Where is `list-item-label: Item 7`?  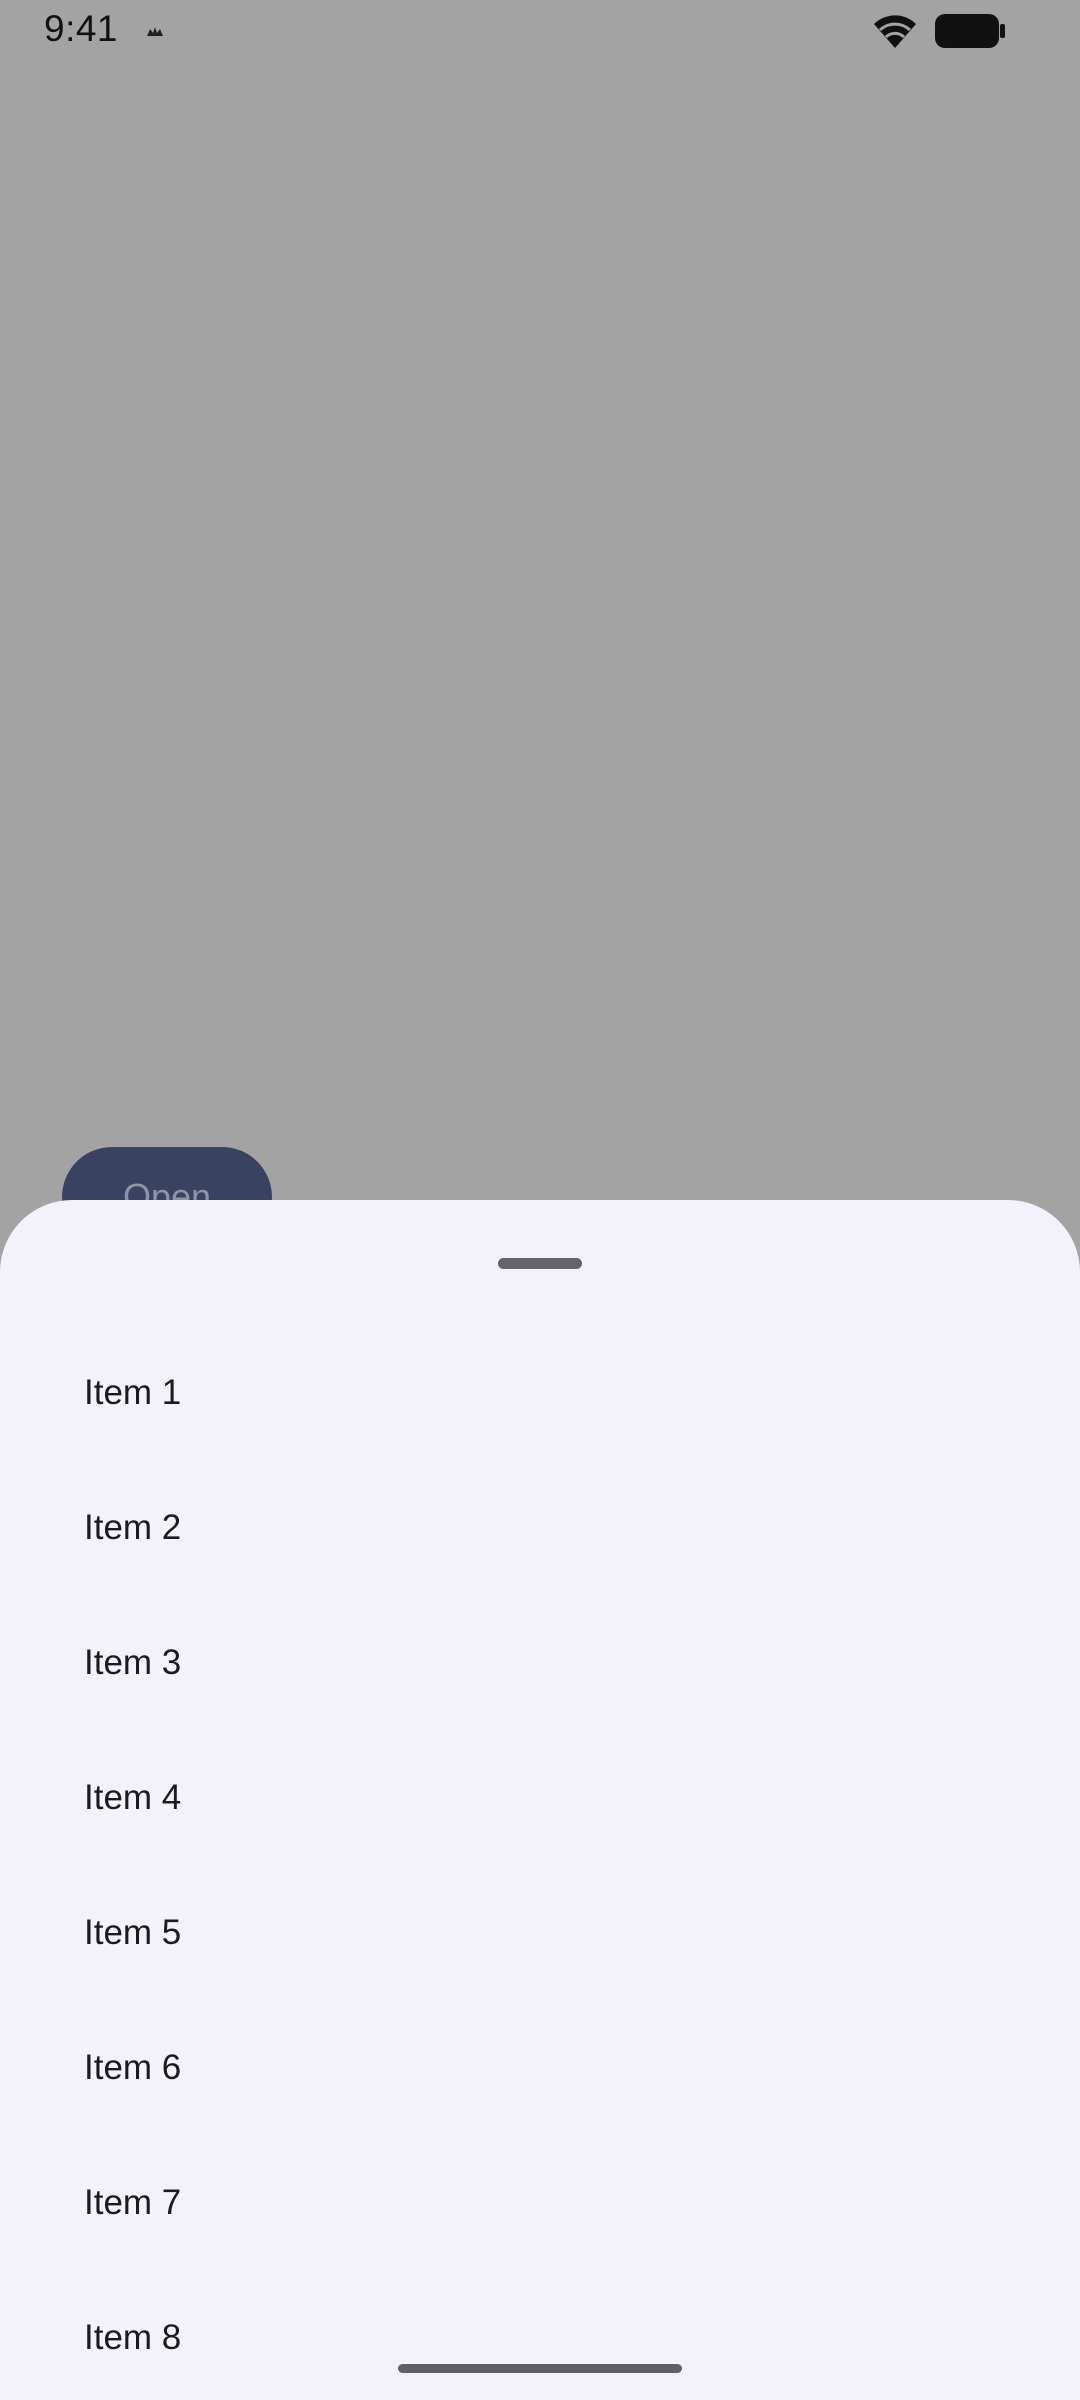 list-item-label: Item 7 is located at coordinates (133, 2202).